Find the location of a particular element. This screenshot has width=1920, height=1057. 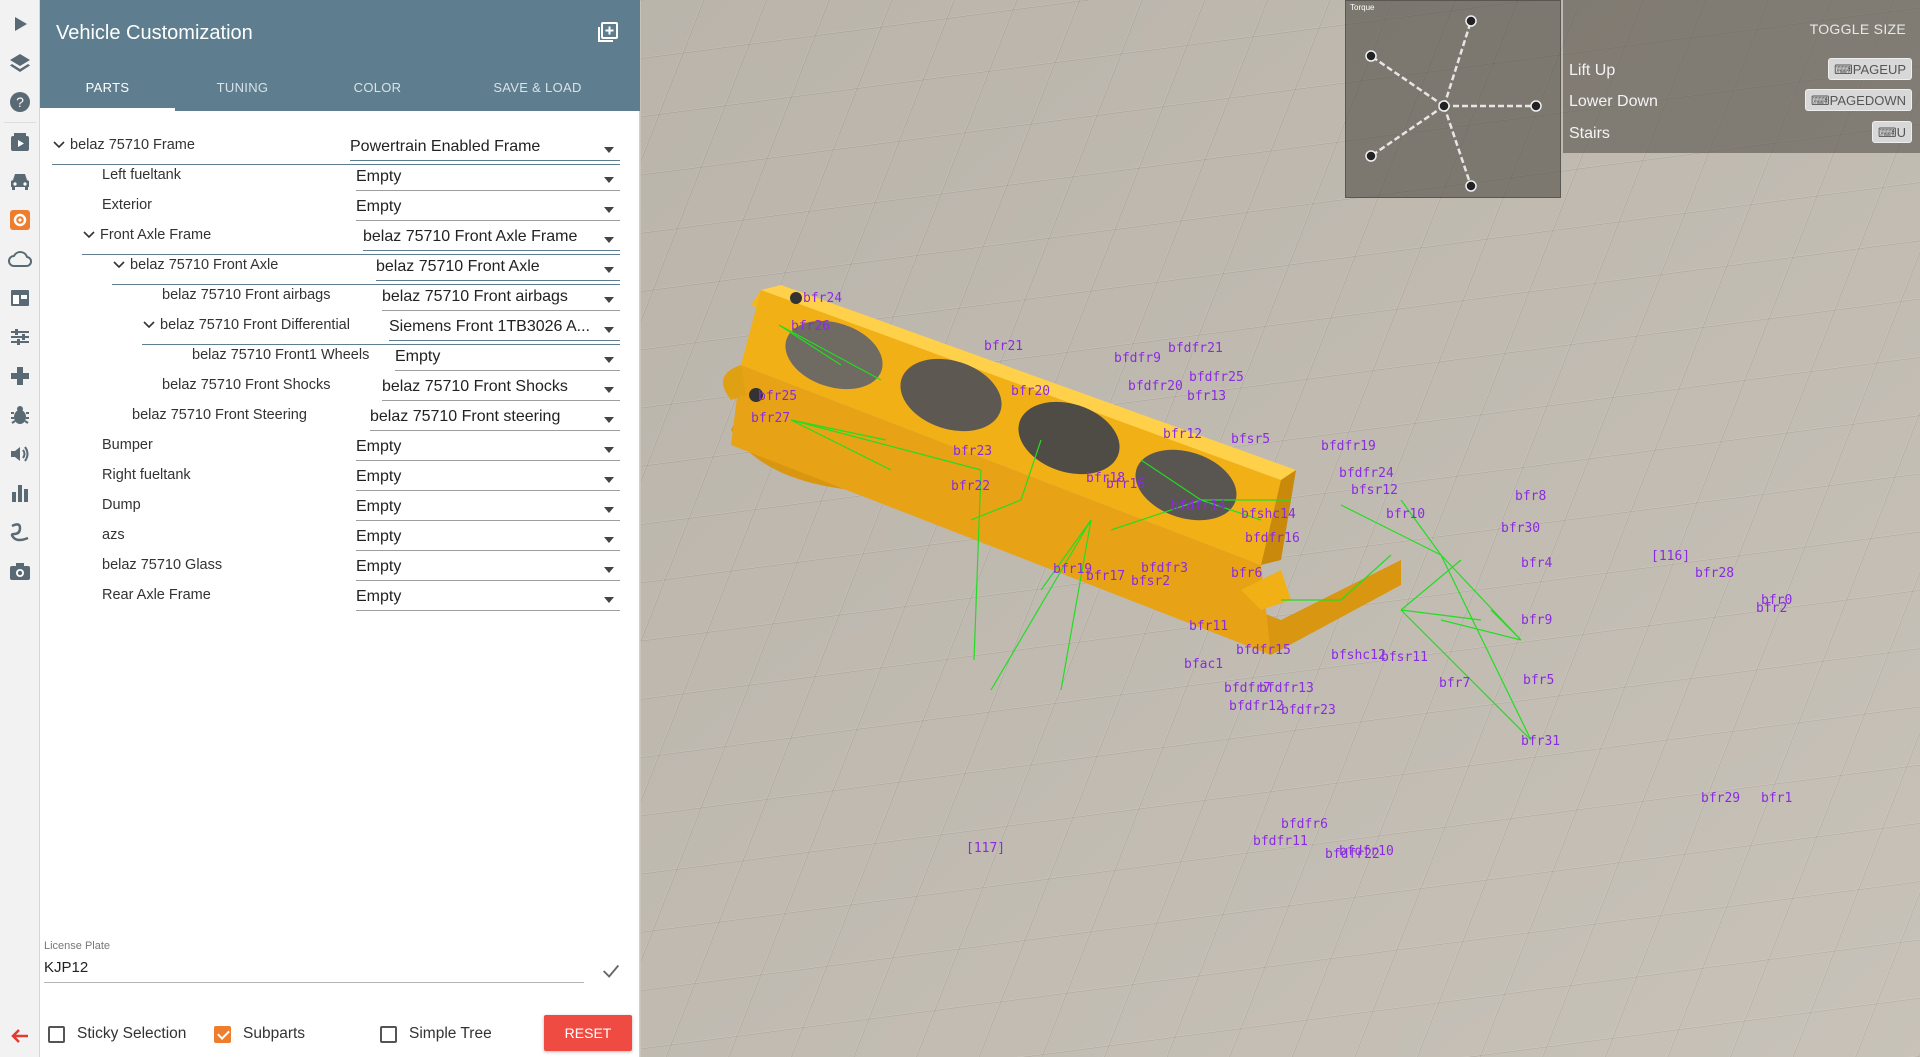

part-row: Rear Axle Frame Empty is located at coordinates (340, 596).